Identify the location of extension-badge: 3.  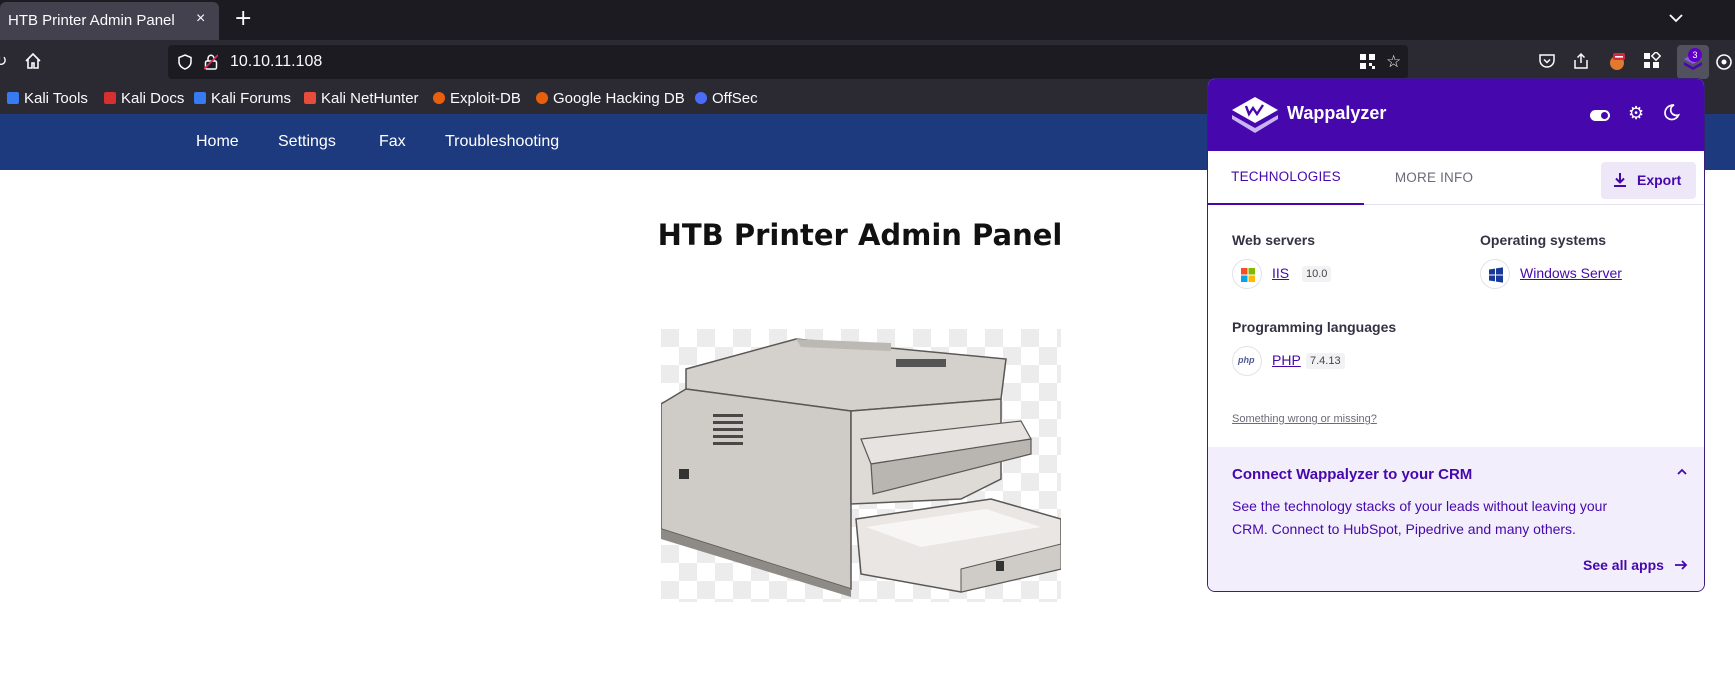
(1695, 55).